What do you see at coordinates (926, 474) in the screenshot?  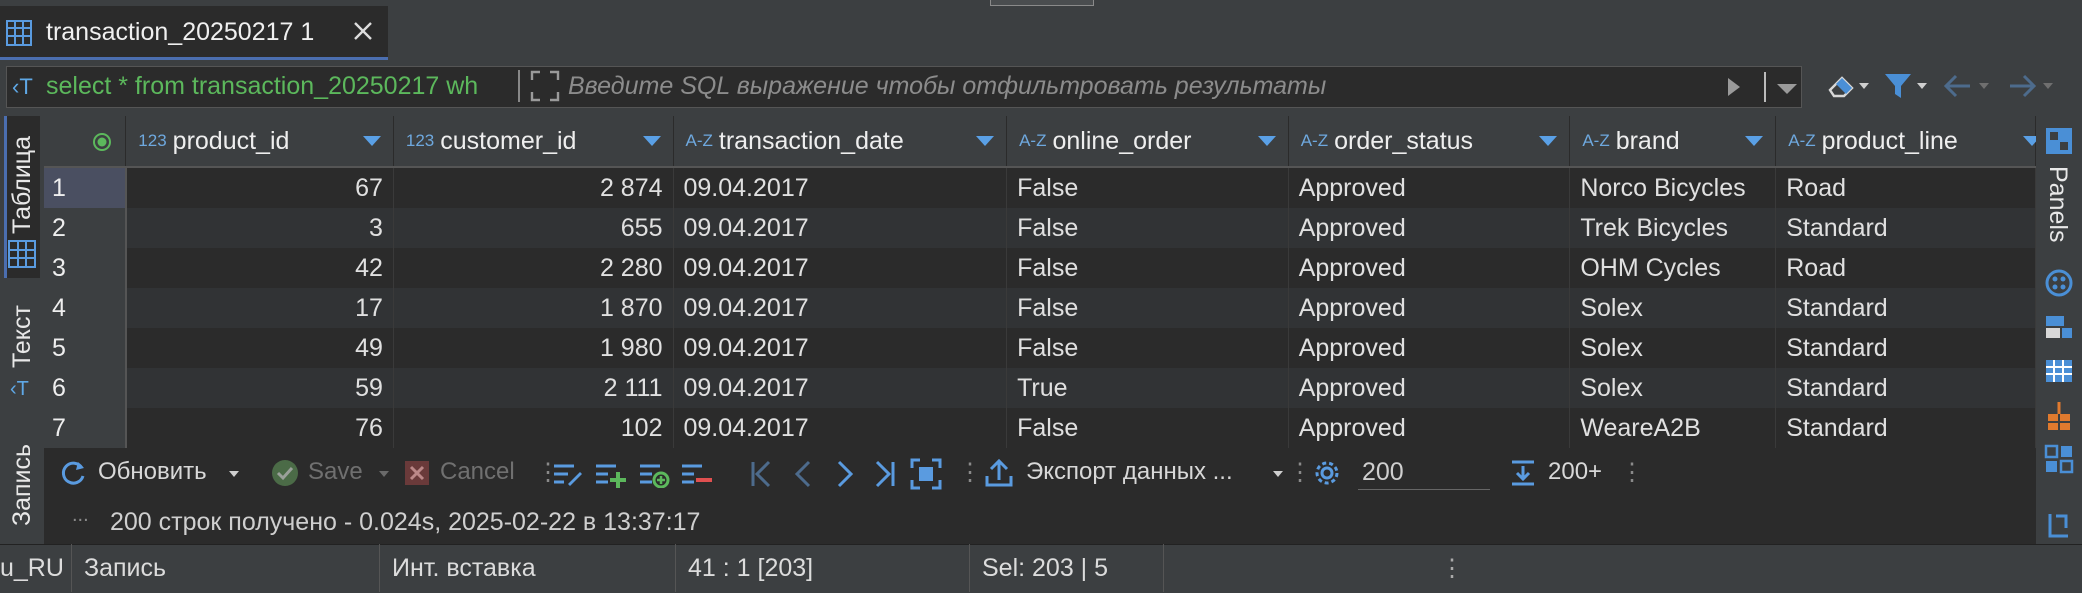 I see `fetch-all-icon` at bounding box center [926, 474].